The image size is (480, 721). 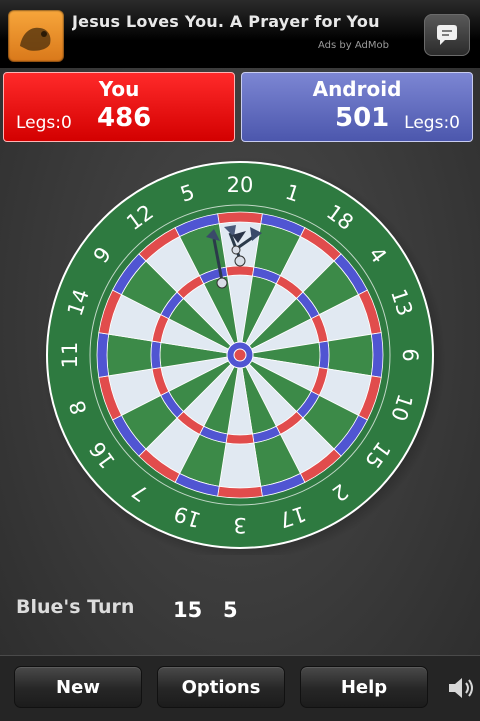 I want to click on board-number: 6, so click(x=410, y=354).